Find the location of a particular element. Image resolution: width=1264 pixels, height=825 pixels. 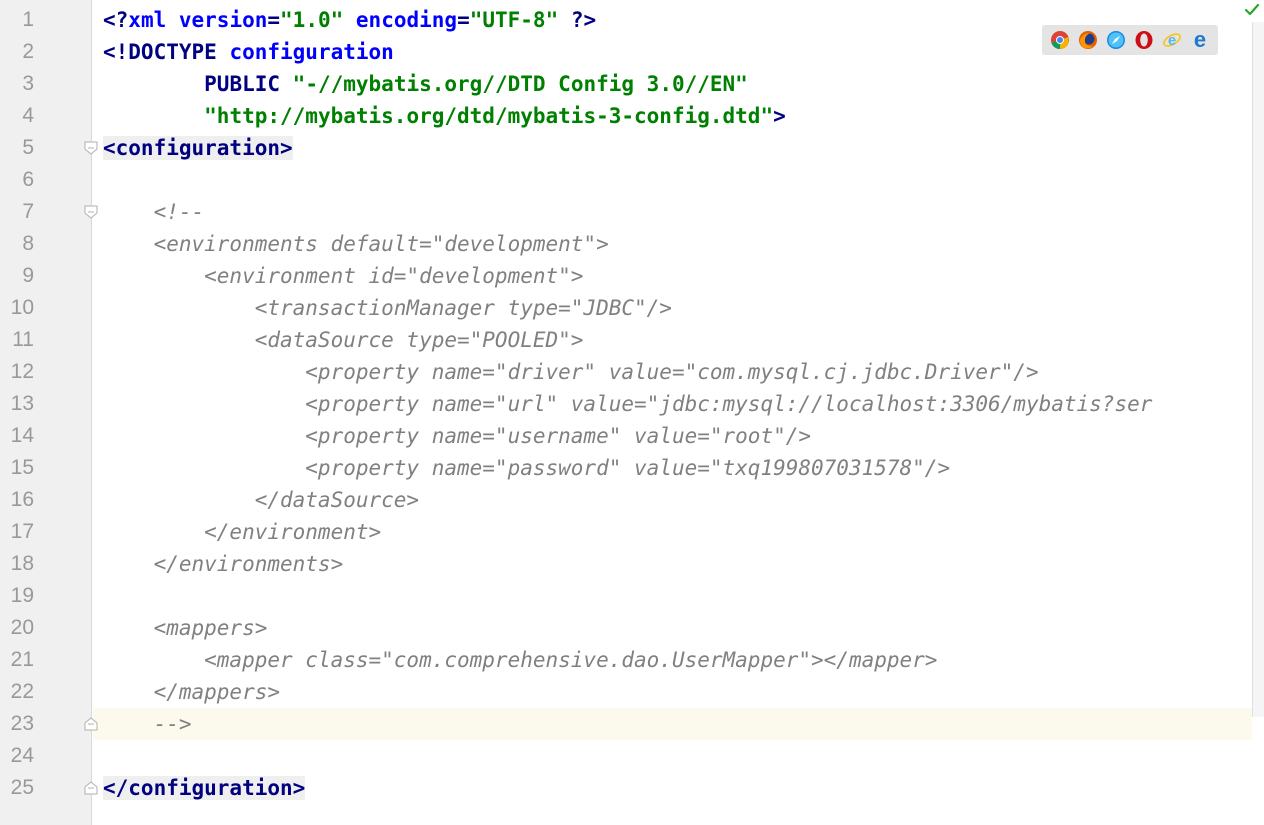

line-number: 20 is located at coordinates (22, 627).